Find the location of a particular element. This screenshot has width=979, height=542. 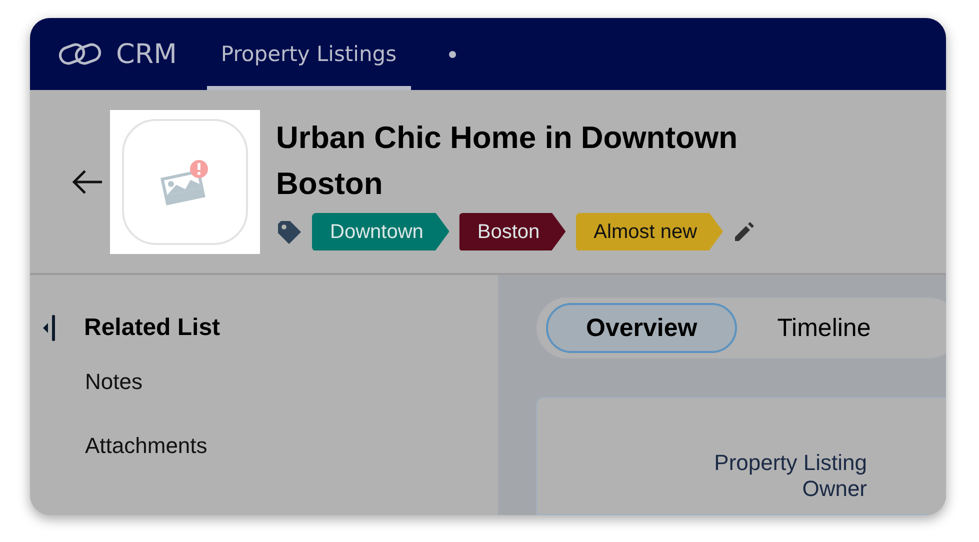

field-label: Property Listing Owner is located at coordinates (790, 476).